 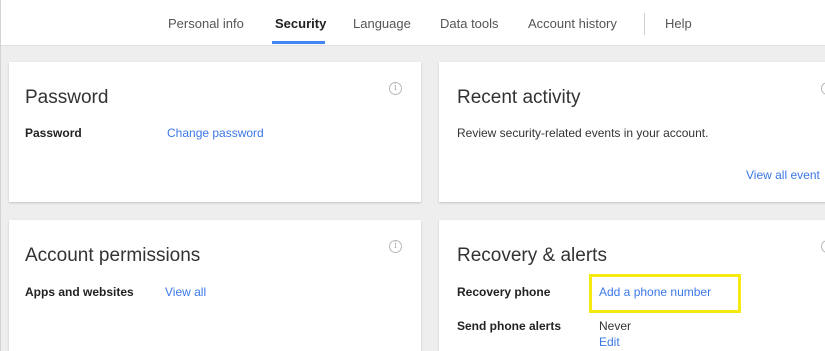 I want to click on edit-phone-alerts-link: Edit, so click(x=609, y=342).